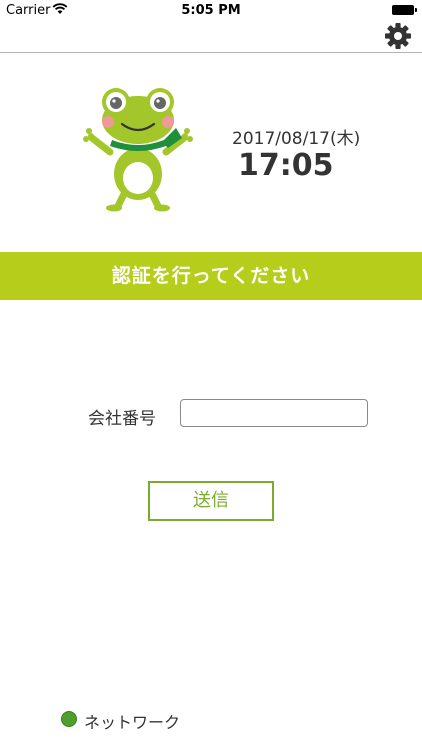 Image resolution: width=422 pixels, height=750 pixels. What do you see at coordinates (138, 150) in the screenshot?
I see `frog-mascot` at bounding box center [138, 150].